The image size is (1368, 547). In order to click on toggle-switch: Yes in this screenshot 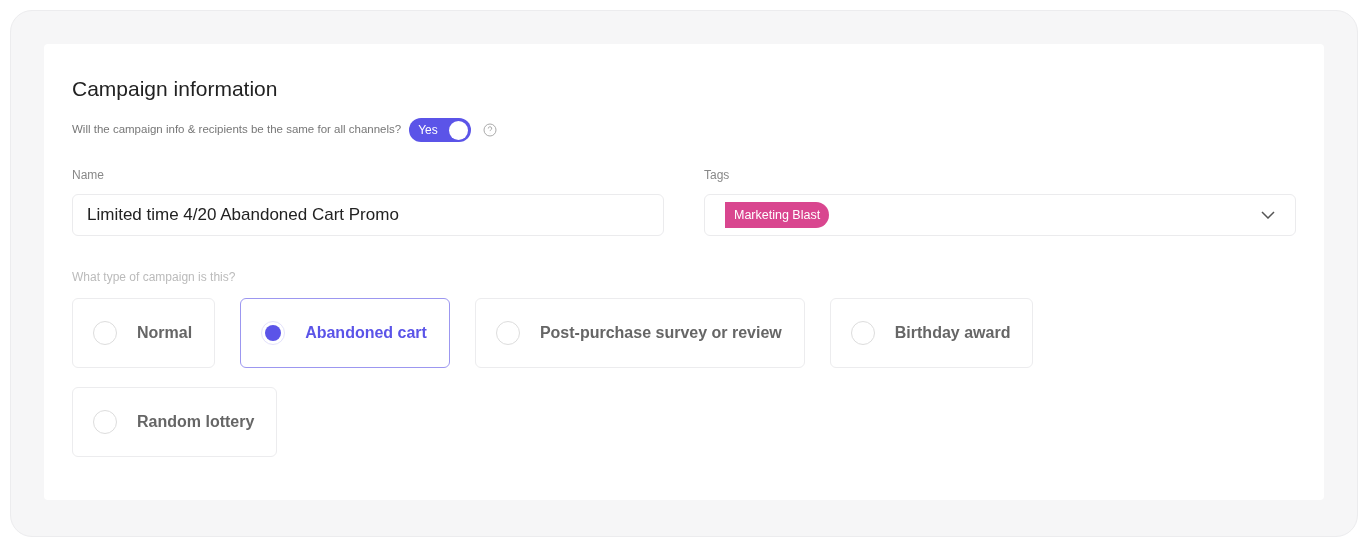, I will do `click(440, 130)`.